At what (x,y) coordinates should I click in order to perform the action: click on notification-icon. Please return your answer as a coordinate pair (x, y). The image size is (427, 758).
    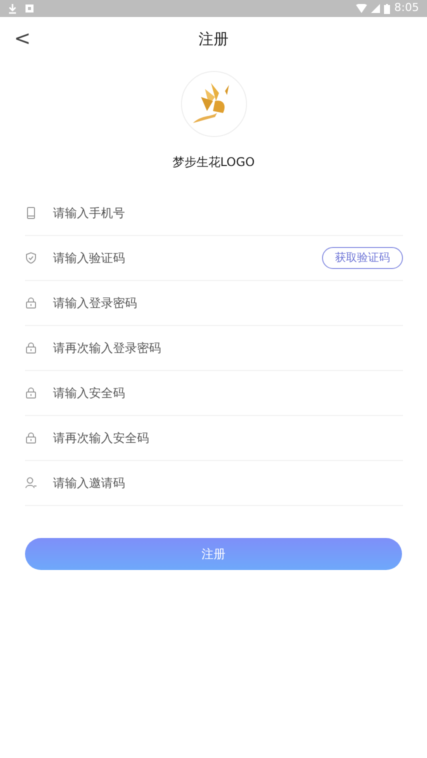
    Looking at the image, I should click on (29, 8).